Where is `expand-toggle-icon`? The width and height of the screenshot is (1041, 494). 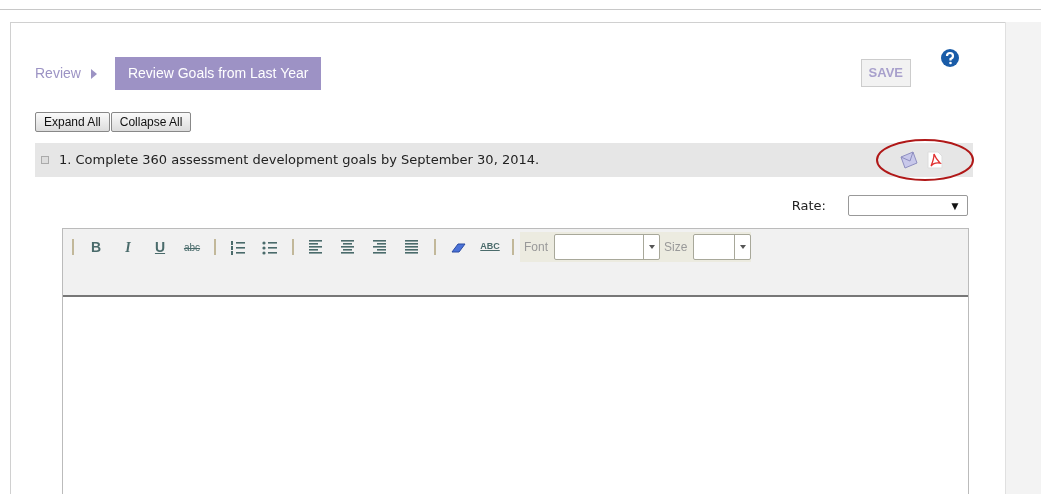 expand-toggle-icon is located at coordinates (45, 160).